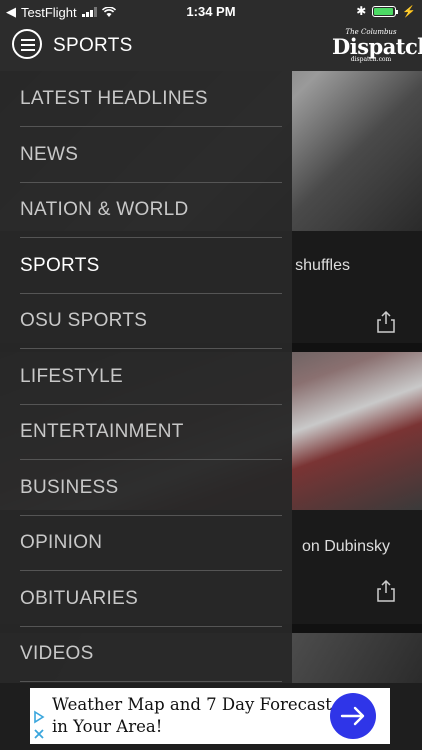  What do you see at coordinates (114, 98) in the screenshot?
I see `menu-item-label: LATEST HEADLINES` at bounding box center [114, 98].